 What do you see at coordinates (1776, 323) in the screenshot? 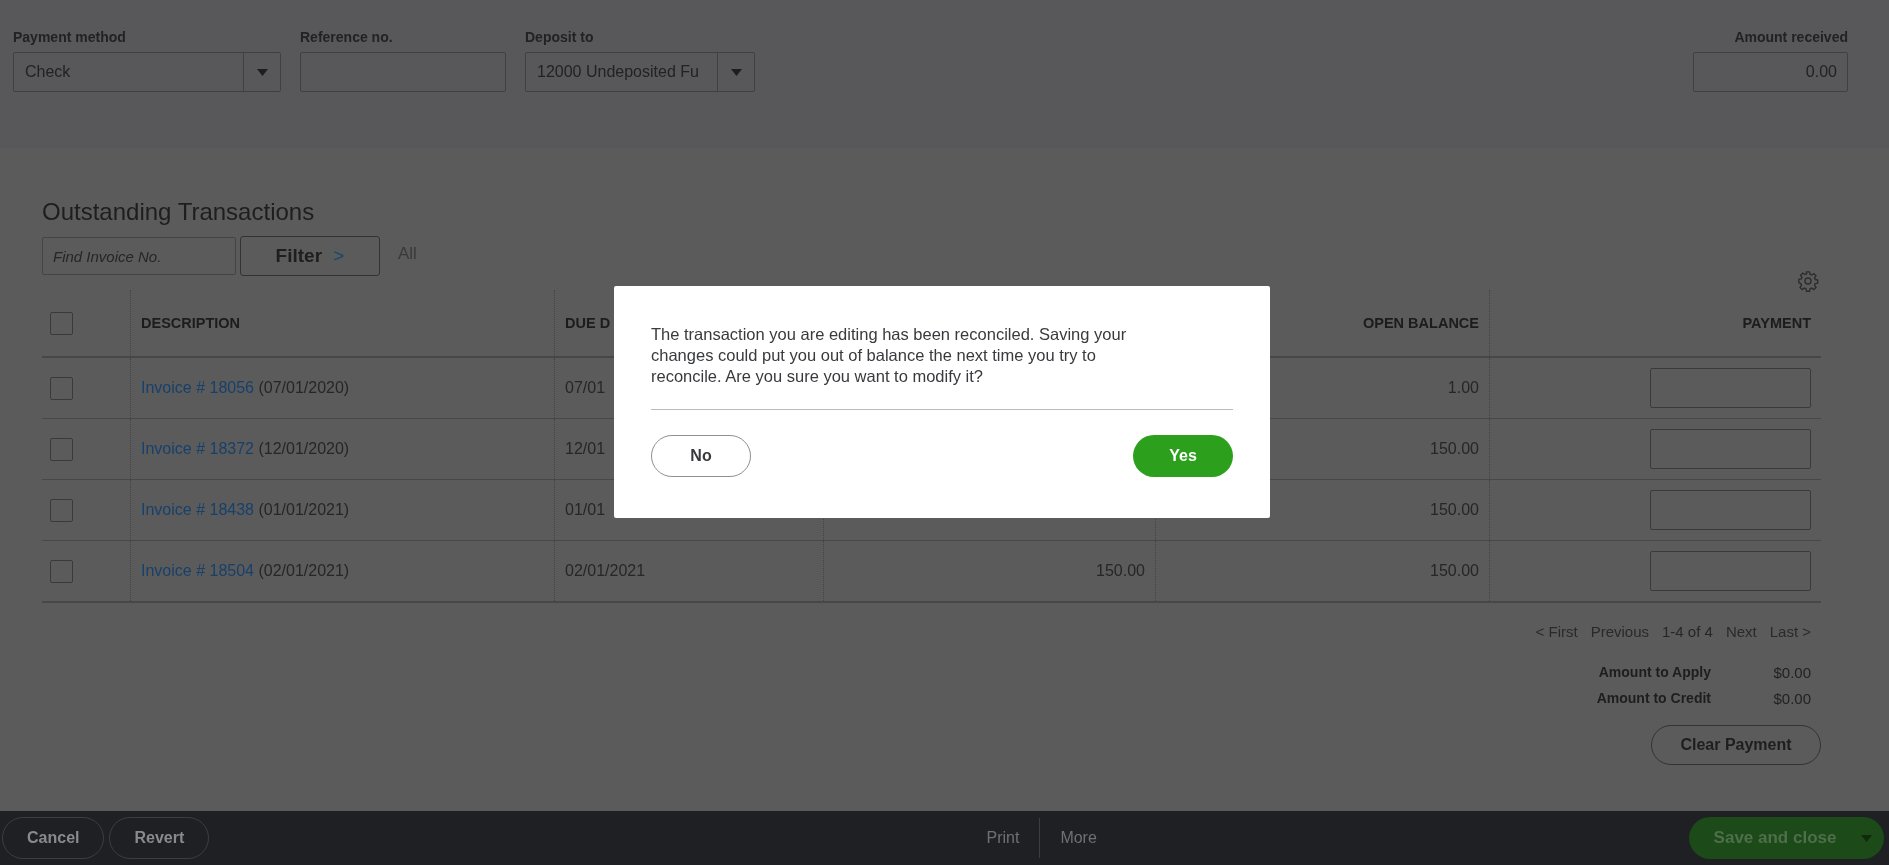
I see `column-header: PAYMENT` at bounding box center [1776, 323].